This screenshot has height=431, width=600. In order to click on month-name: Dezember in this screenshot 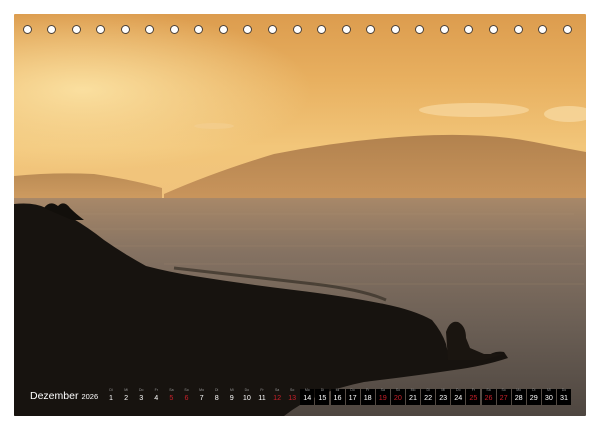, I will do `click(54, 396)`.